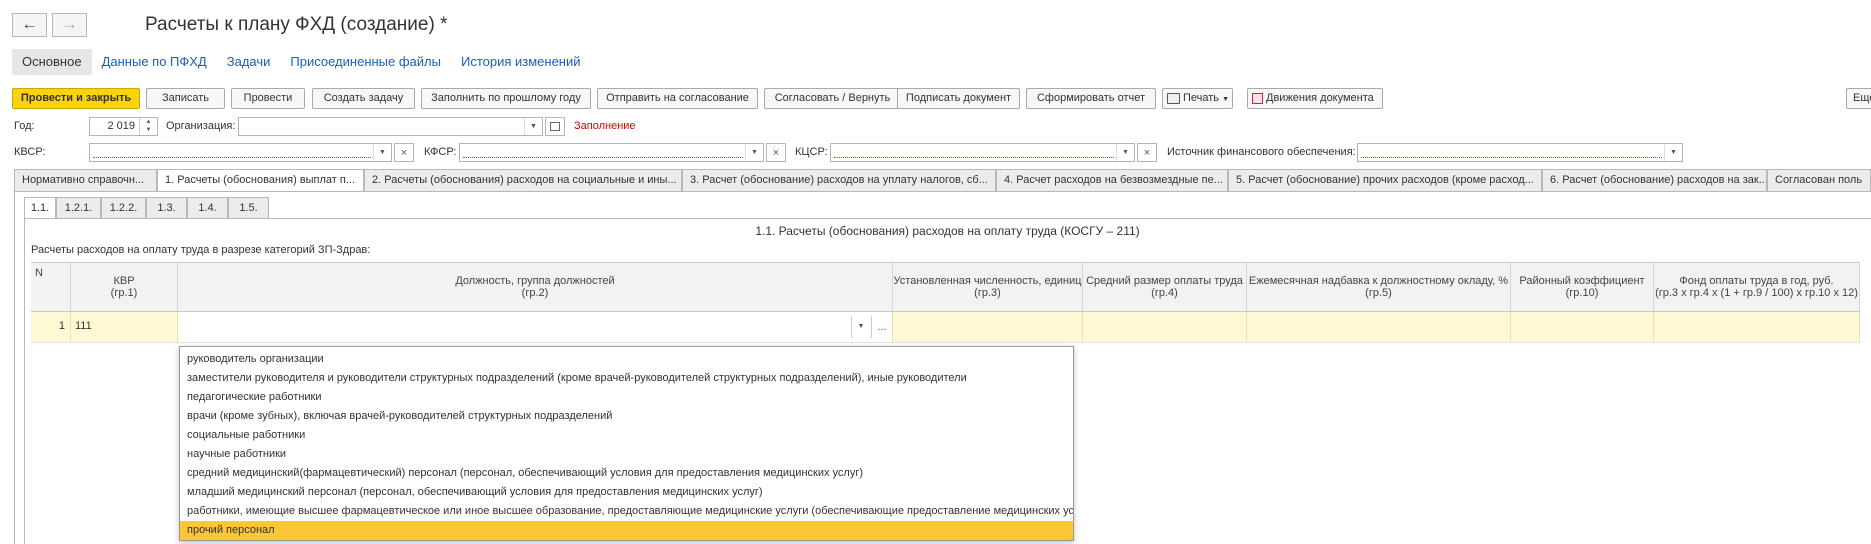 The width and height of the screenshot is (1871, 544). I want to click on forward-button: →, so click(69, 25).